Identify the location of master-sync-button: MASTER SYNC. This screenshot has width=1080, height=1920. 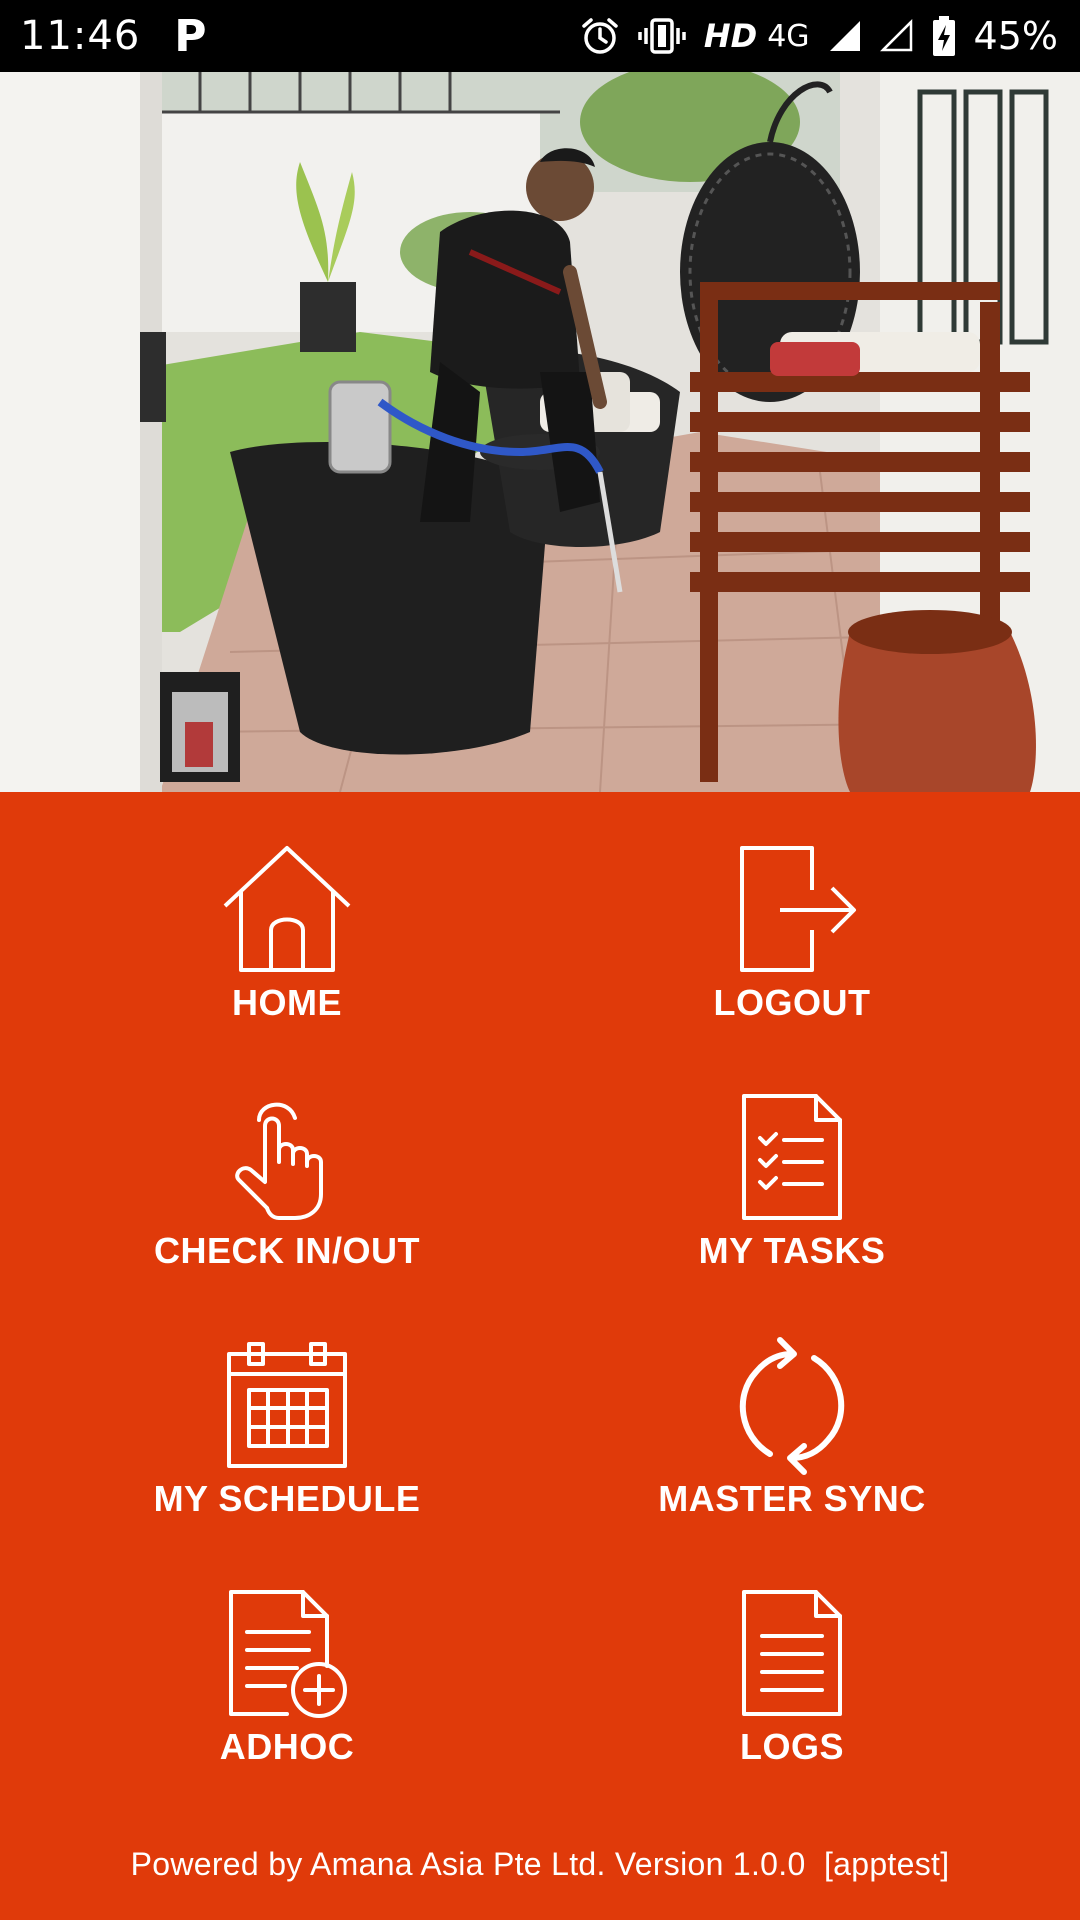
(792, 1436).